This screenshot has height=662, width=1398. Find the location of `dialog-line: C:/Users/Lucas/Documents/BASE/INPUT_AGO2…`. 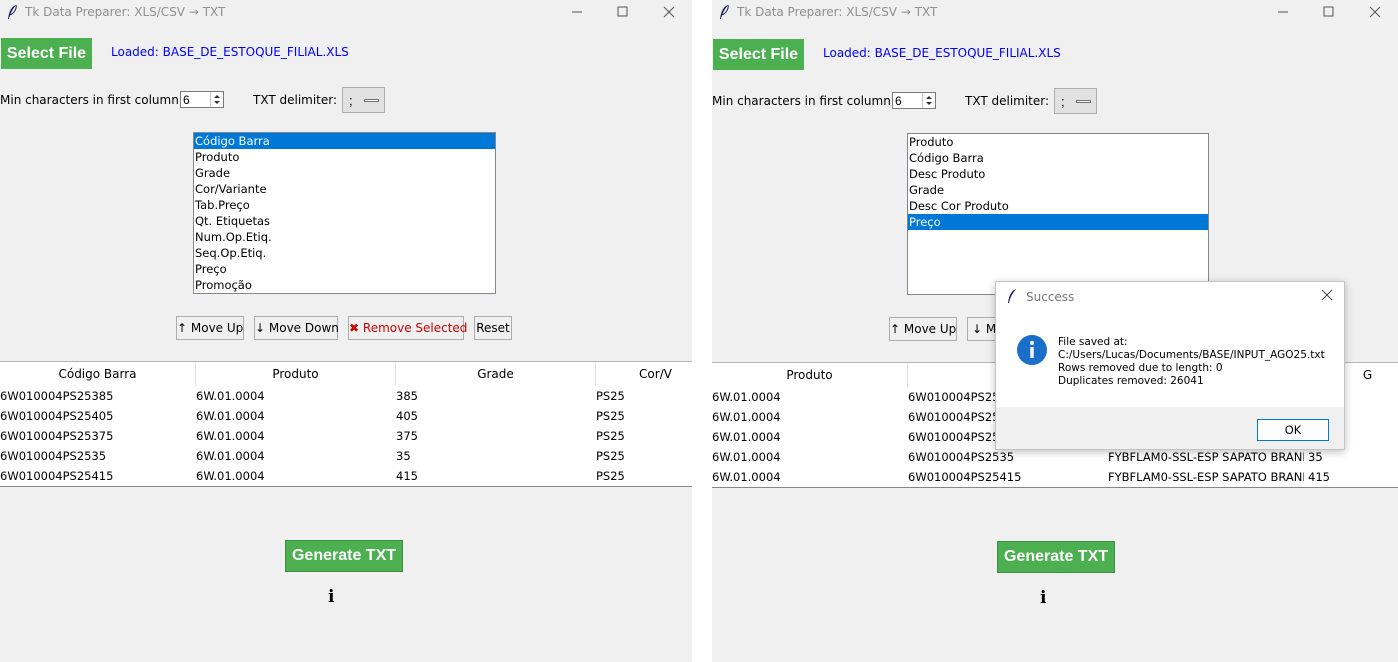

dialog-line: C:/Users/Lucas/Documents/BASE/INPUT_AGO2… is located at coordinates (1191, 355).